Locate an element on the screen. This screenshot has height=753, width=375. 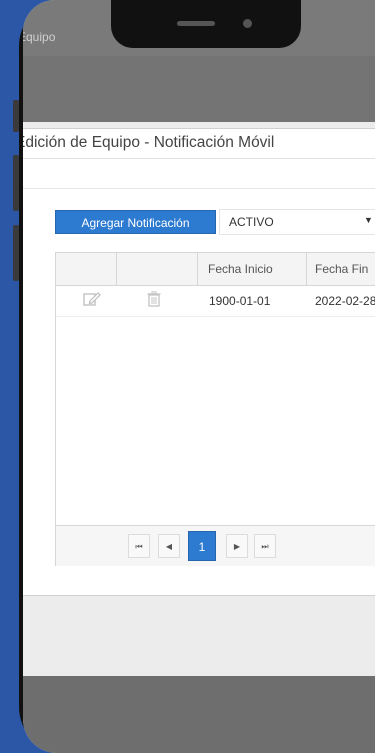
panel-title-divider is located at coordinates (199, 158).